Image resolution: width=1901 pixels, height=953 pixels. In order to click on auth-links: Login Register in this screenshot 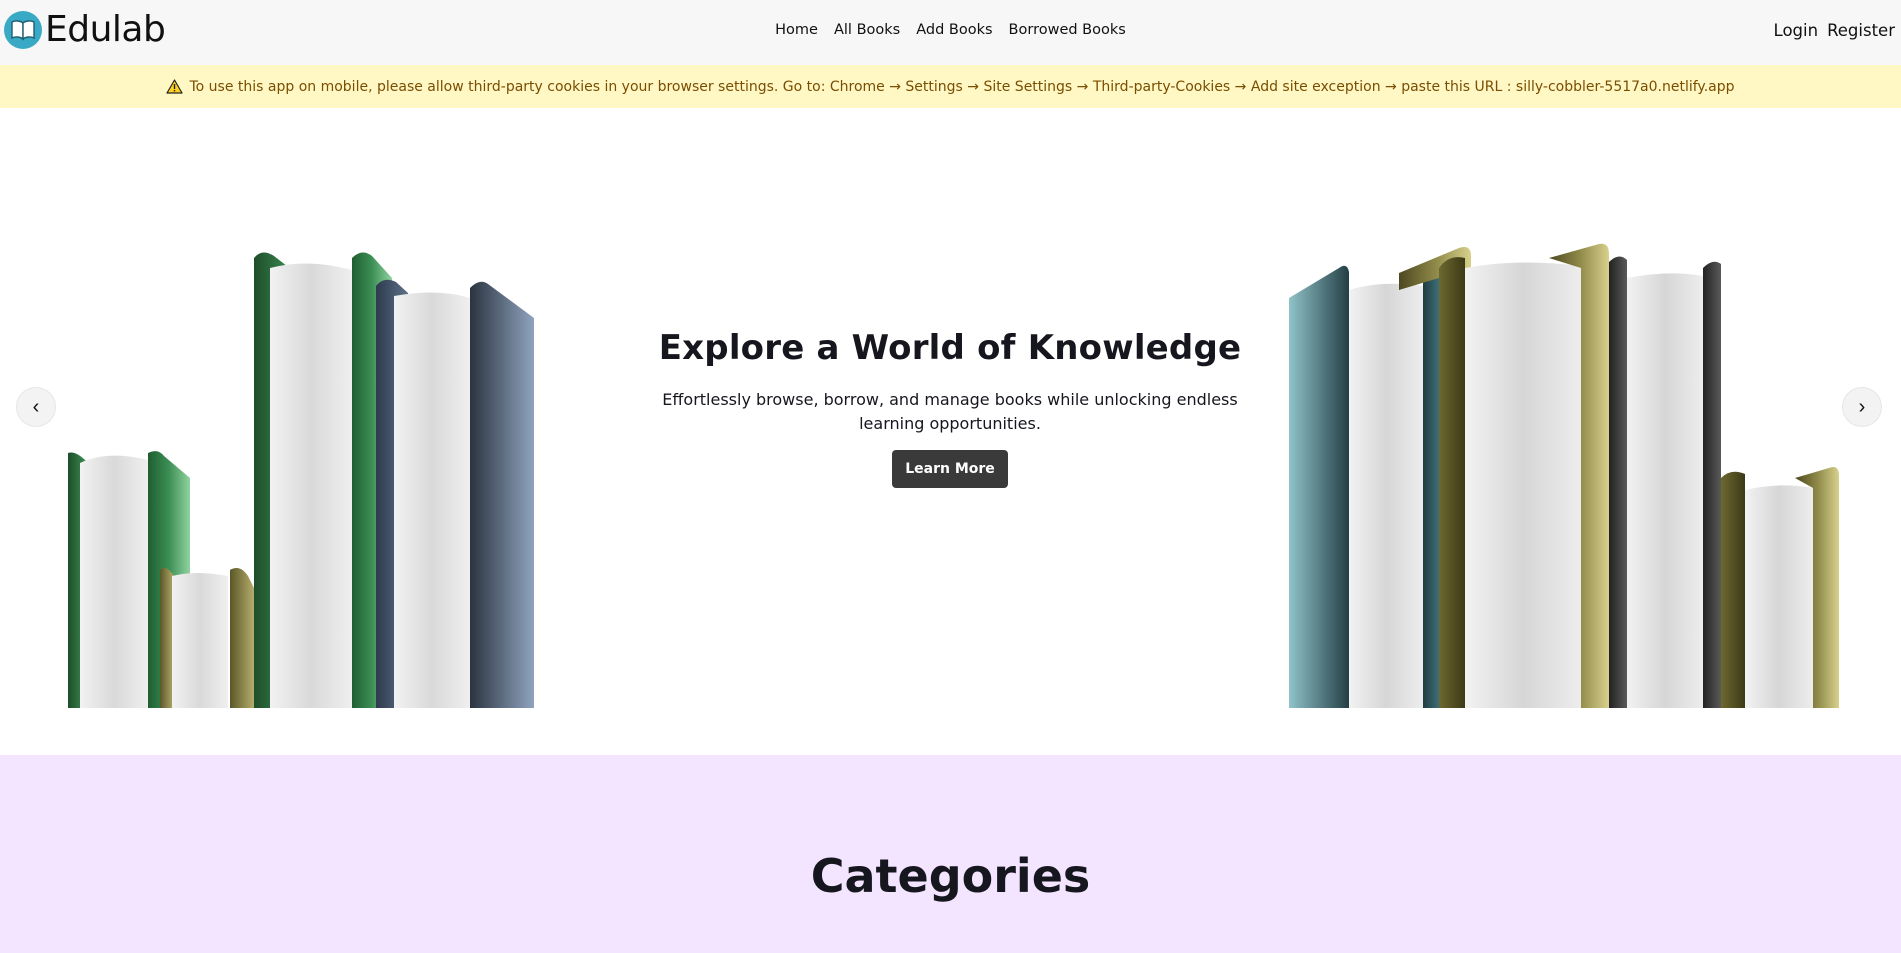, I will do `click(1834, 30)`.